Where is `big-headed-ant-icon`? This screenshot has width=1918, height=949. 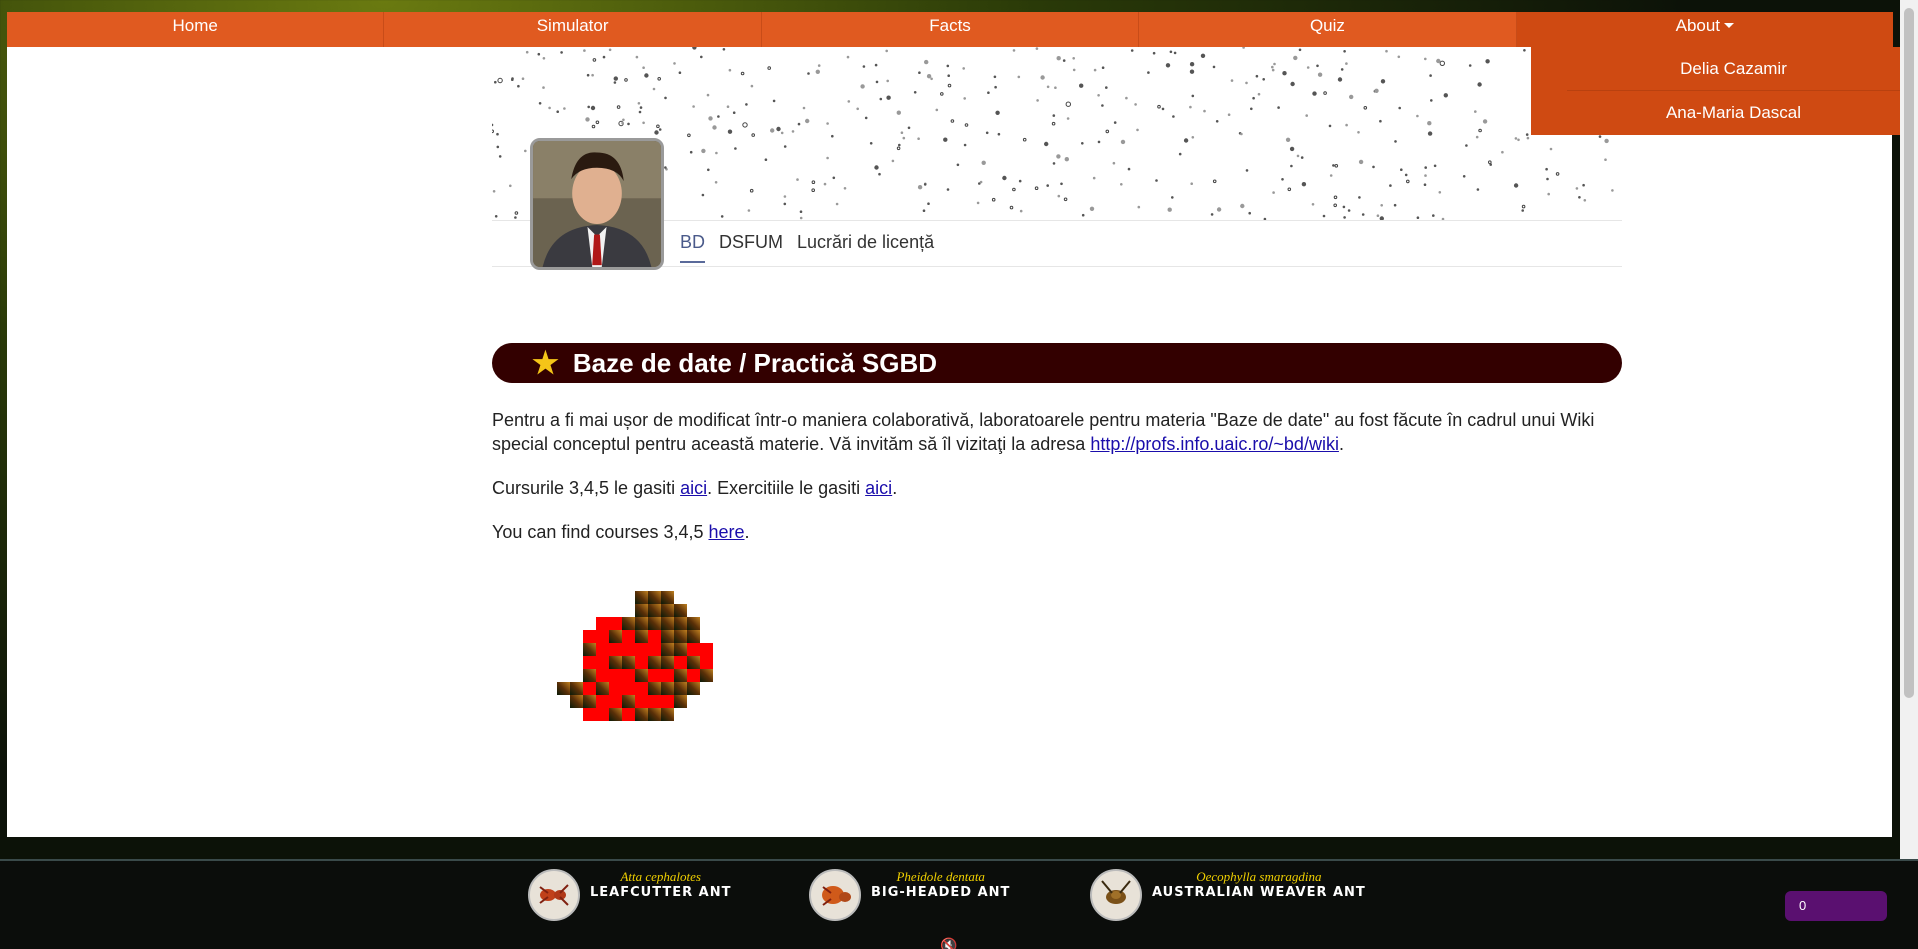 big-headed-ant-icon is located at coordinates (835, 895).